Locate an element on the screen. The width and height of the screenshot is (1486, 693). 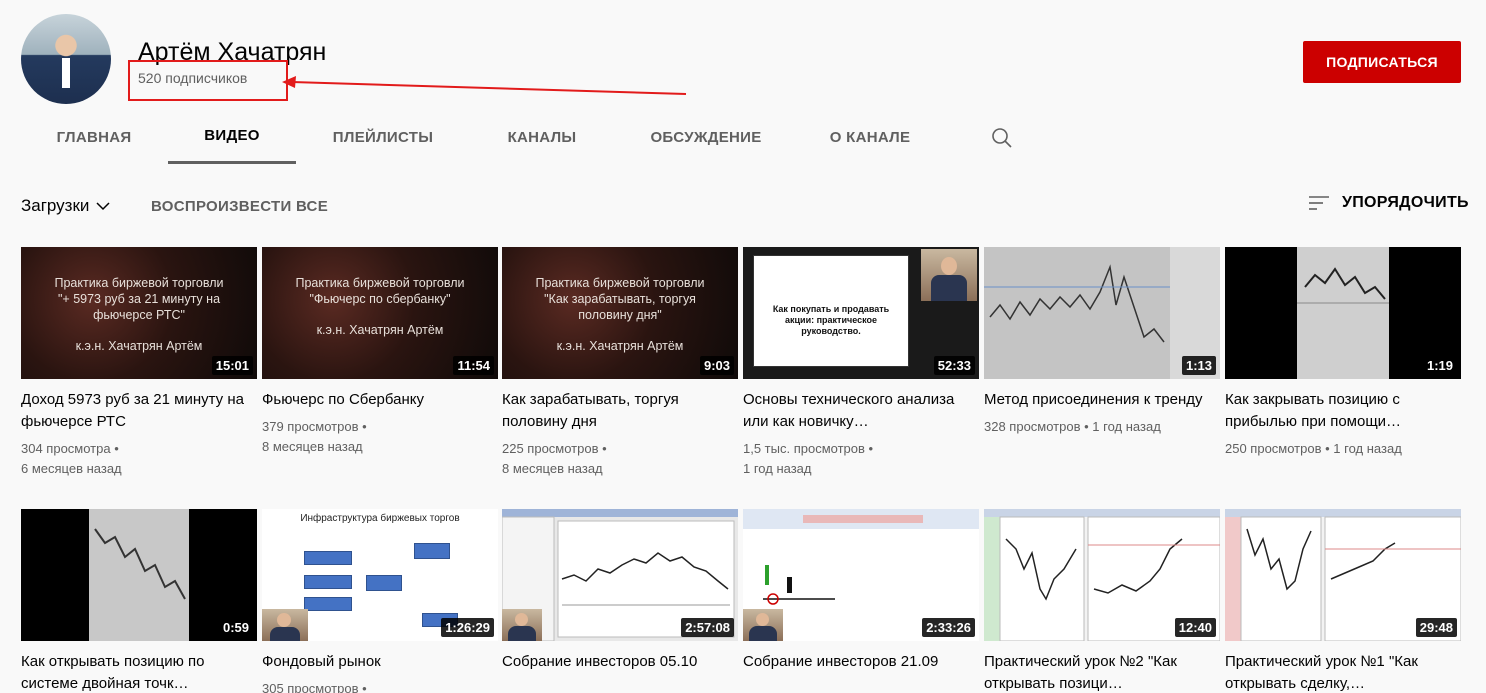
video-duration: 1:26:29 is located at coordinates (467, 627).